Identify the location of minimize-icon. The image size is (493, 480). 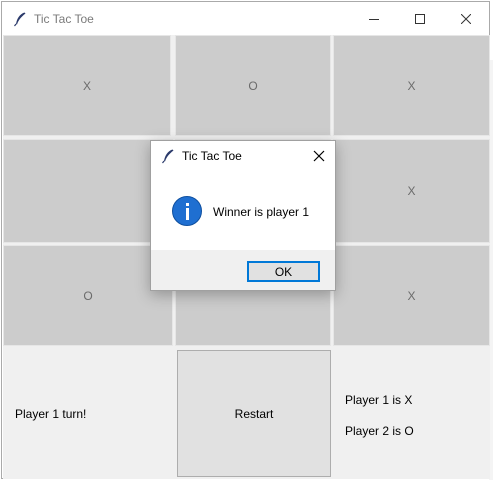
(374, 19).